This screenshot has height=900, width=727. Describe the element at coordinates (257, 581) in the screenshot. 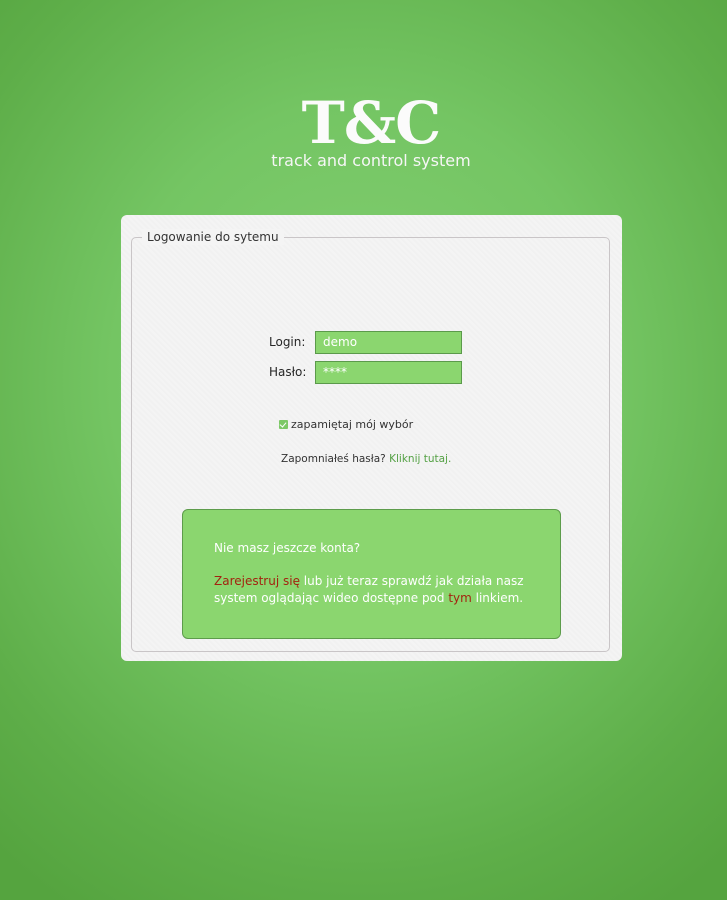

I see `register-link: Zarejestruj się` at that location.